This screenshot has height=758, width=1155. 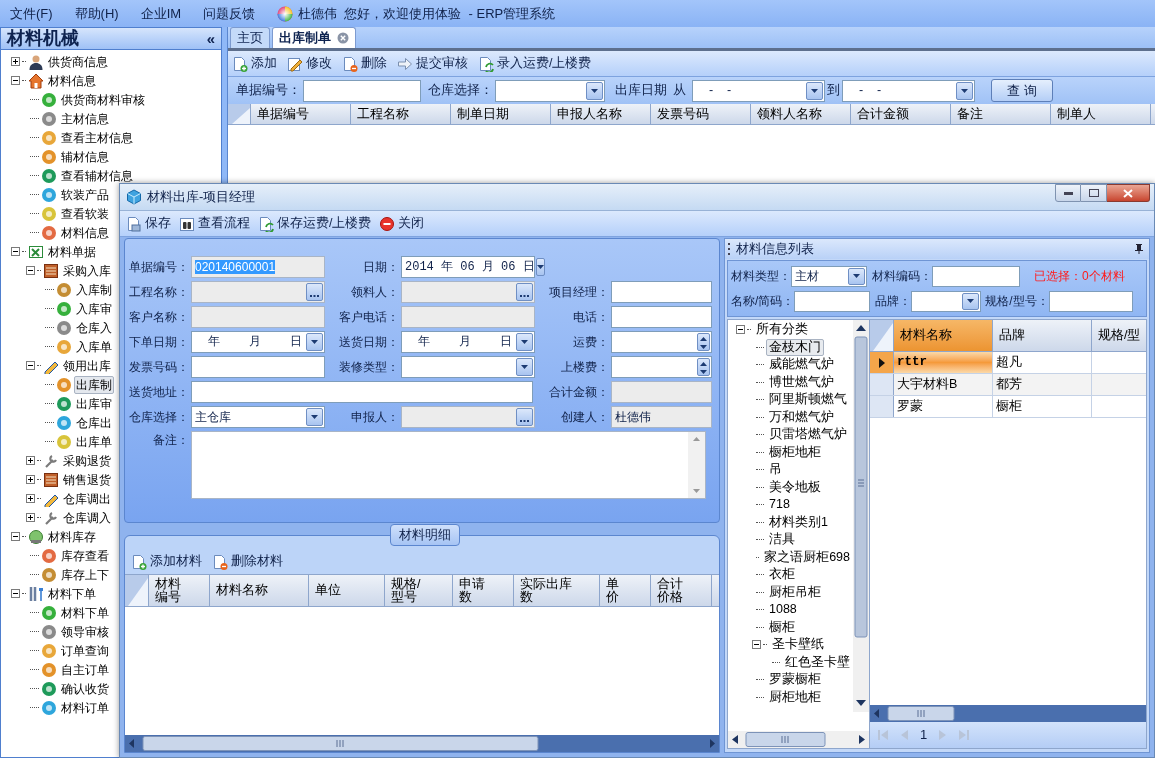 What do you see at coordinates (401, 114) in the screenshot?
I see `column-header: 工程名称` at bounding box center [401, 114].